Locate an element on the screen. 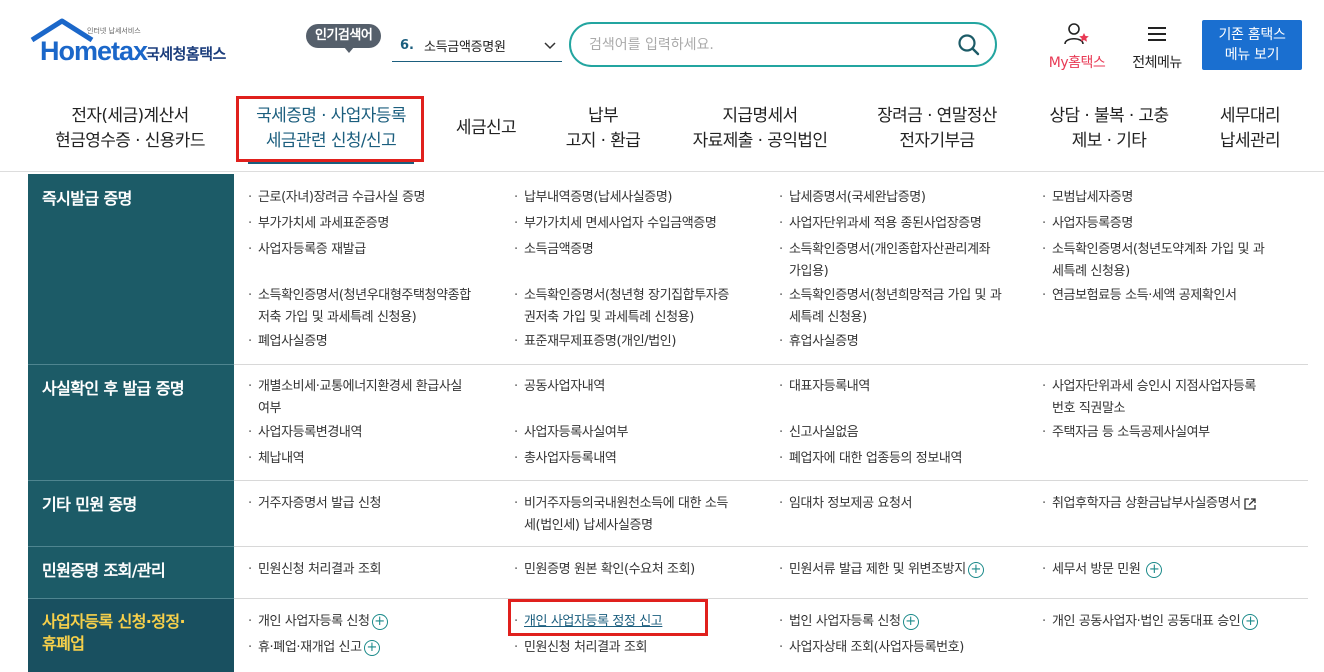  menu-item: 연금보험료등 소득·세액 공제확인서 is located at coordinates (1139, 296).